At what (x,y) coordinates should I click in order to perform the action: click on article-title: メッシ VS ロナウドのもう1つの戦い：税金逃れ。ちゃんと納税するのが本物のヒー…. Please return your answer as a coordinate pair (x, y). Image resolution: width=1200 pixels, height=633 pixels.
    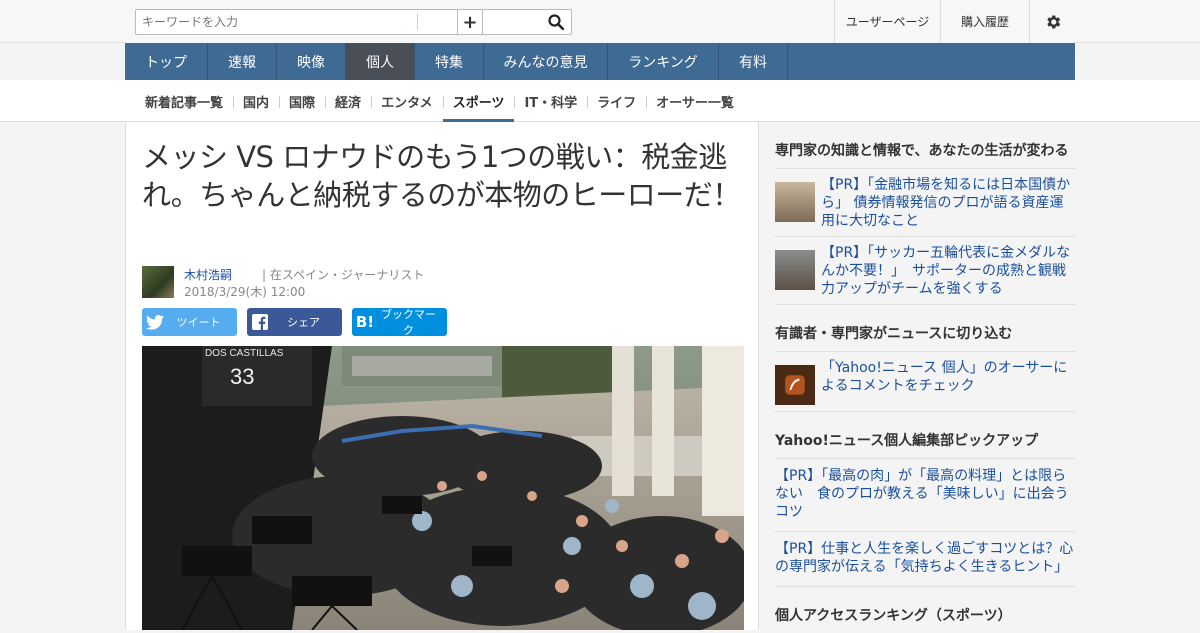
    Looking at the image, I should click on (441, 176).